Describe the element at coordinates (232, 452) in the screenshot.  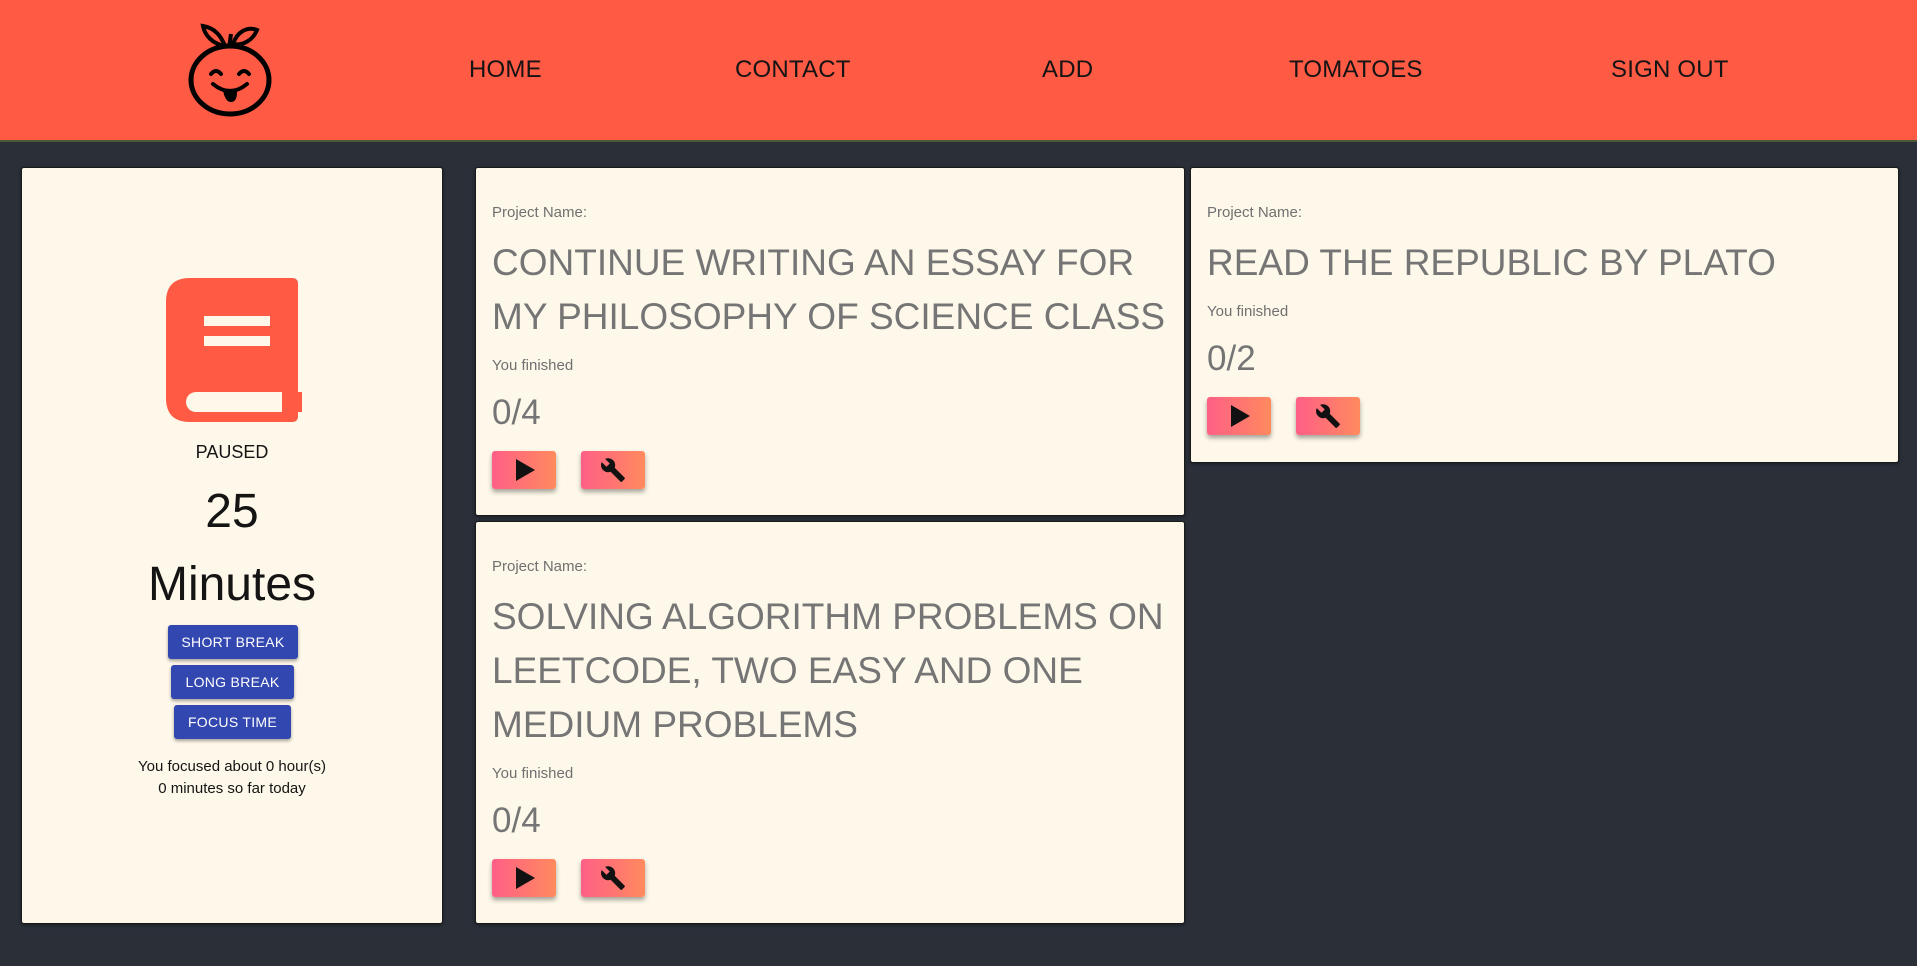
I see `timer-status: PAUSED` at that location.